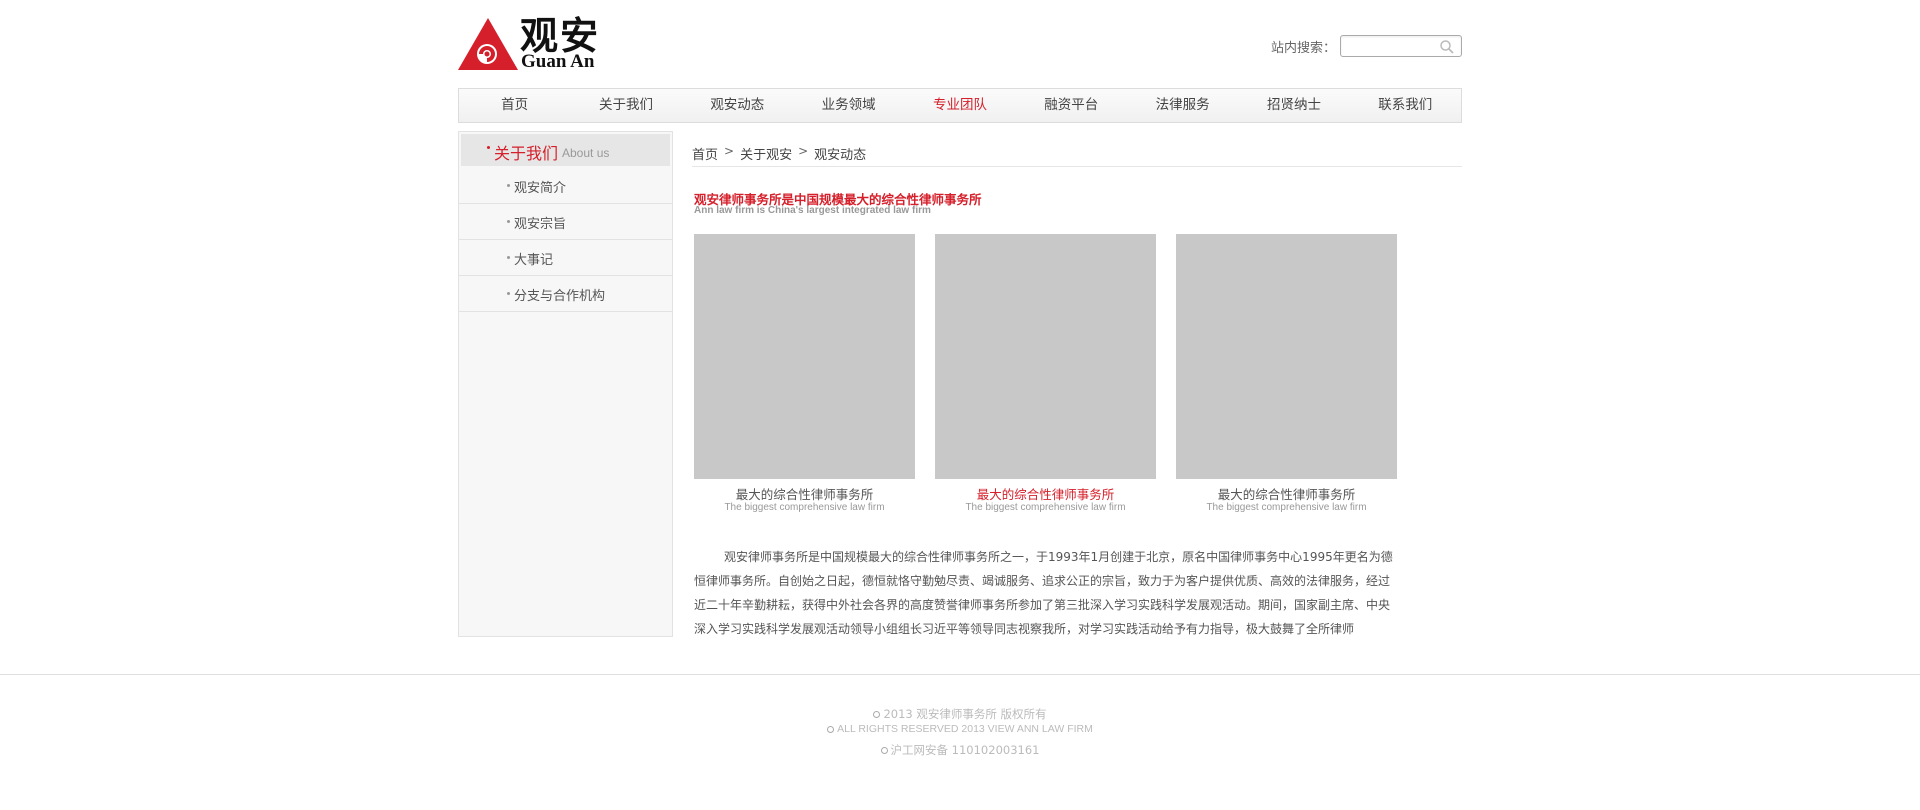  Describe the element at coordinates (625, 105) in the screenshot. I see `nav-item: 关于我们` at that location.